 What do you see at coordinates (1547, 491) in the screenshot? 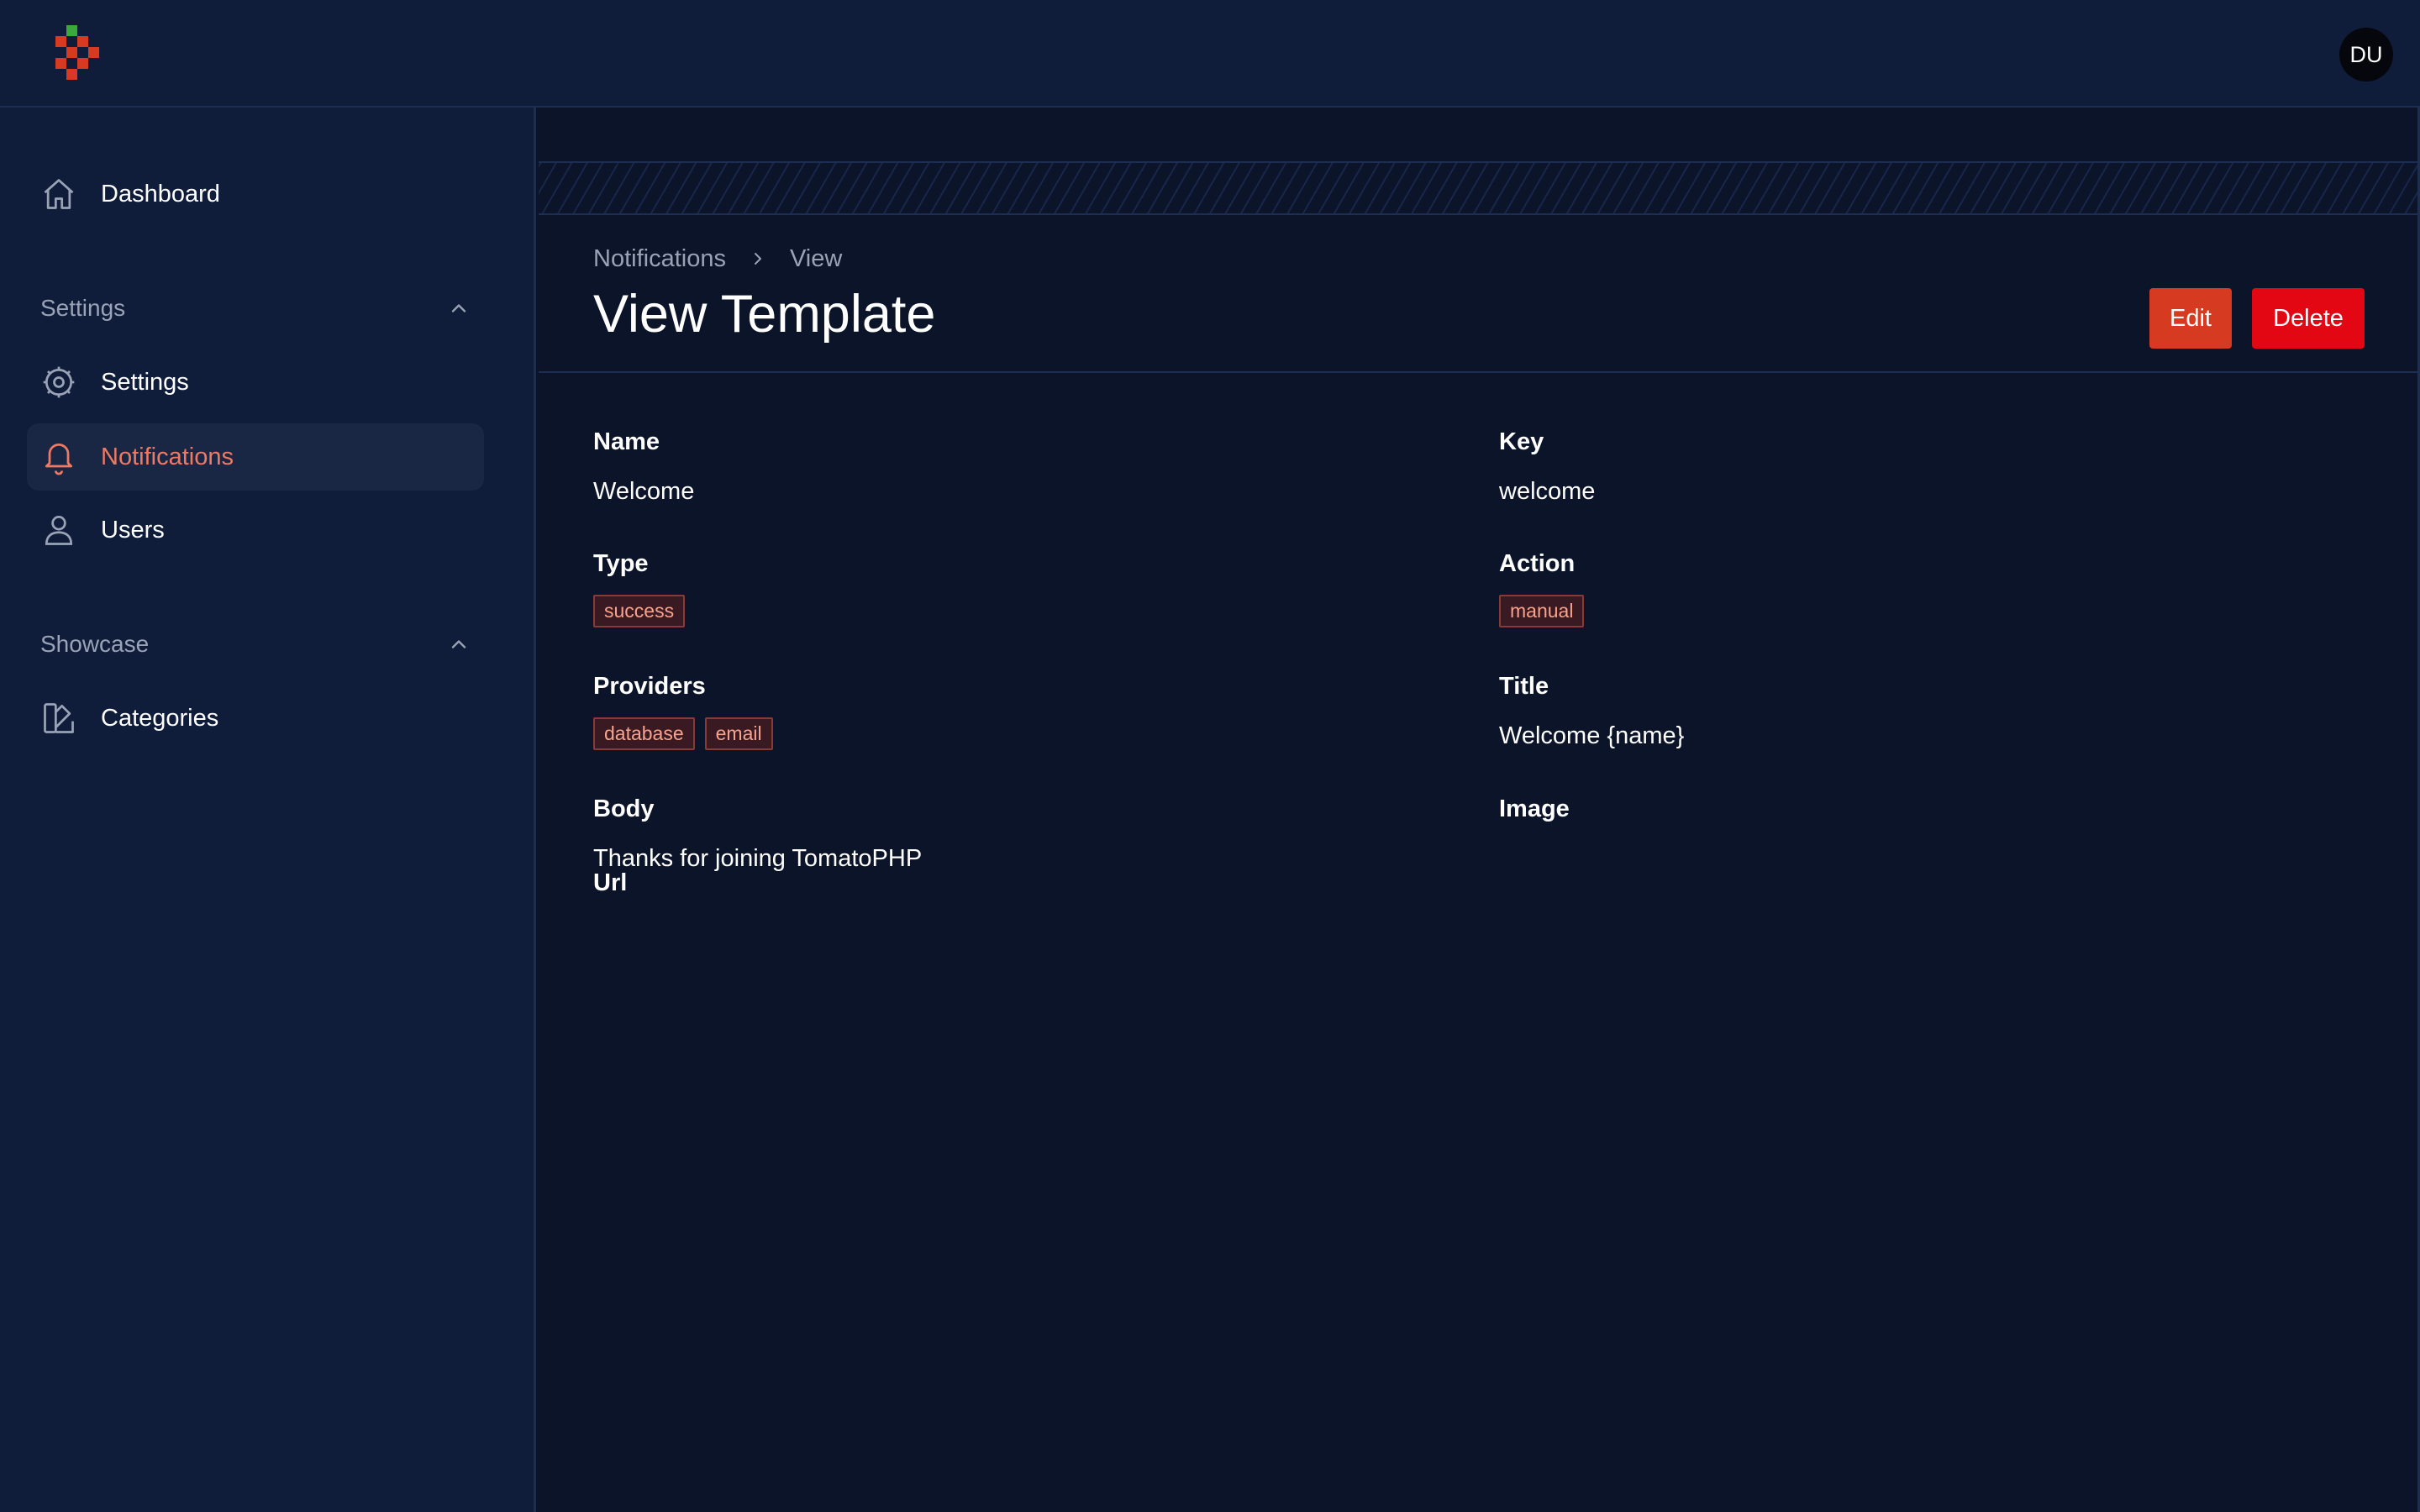
I see `field-value: welcome` at bounding box center [1547, 491].